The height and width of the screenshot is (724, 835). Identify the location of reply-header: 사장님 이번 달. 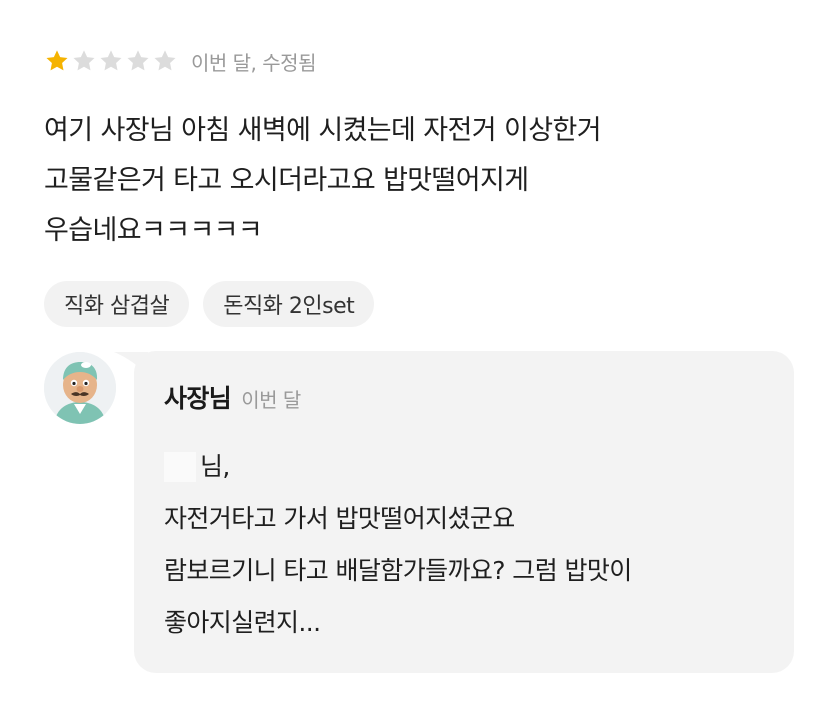
(232, 397).